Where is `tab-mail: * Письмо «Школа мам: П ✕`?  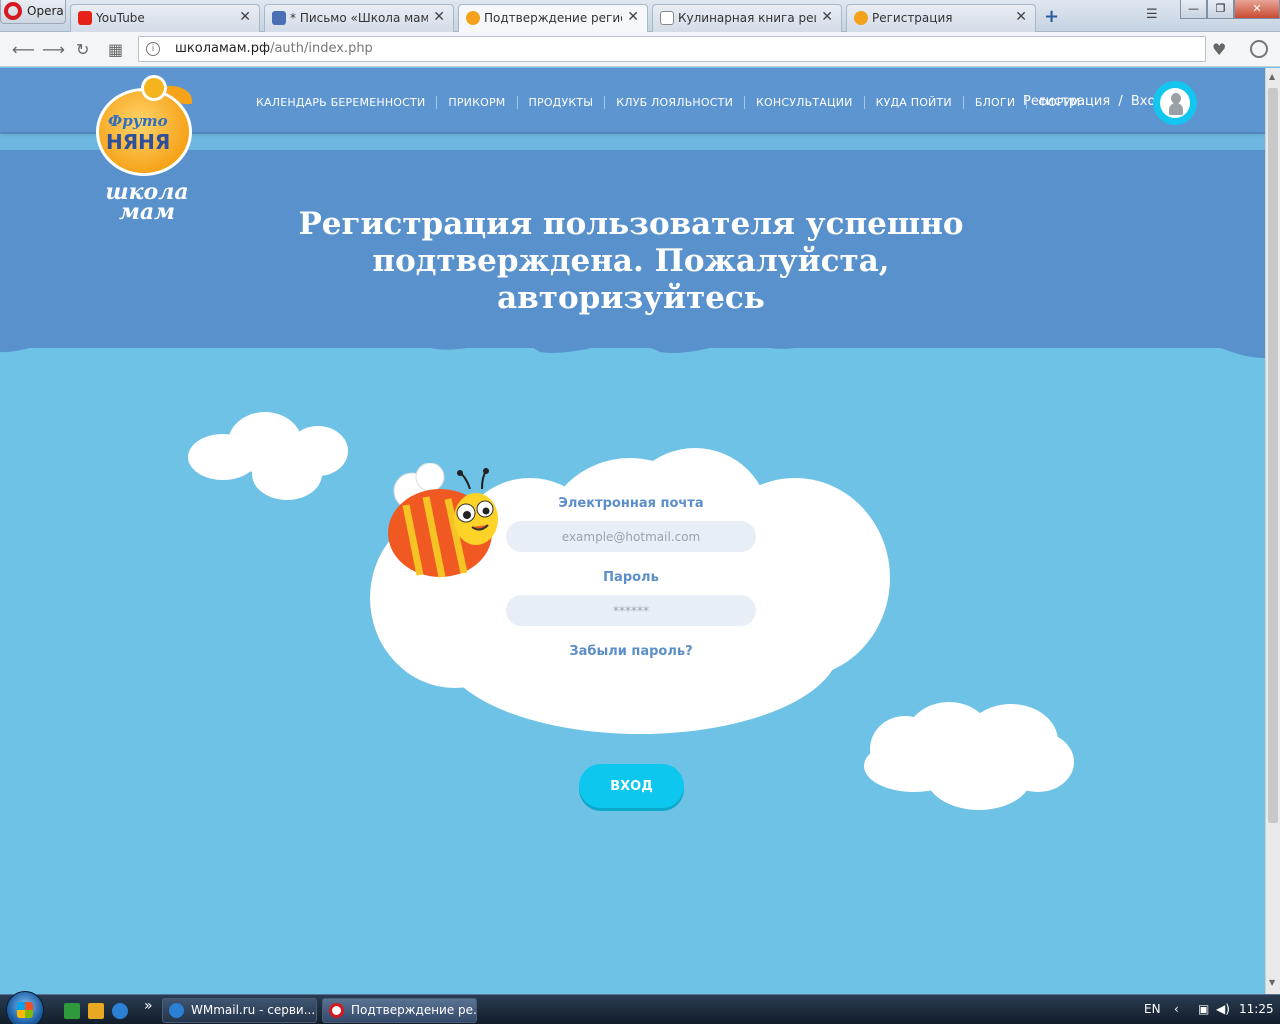
tab-mail: * Письмо «Школа мам: П ✕ is located at coordinates (359, 18).